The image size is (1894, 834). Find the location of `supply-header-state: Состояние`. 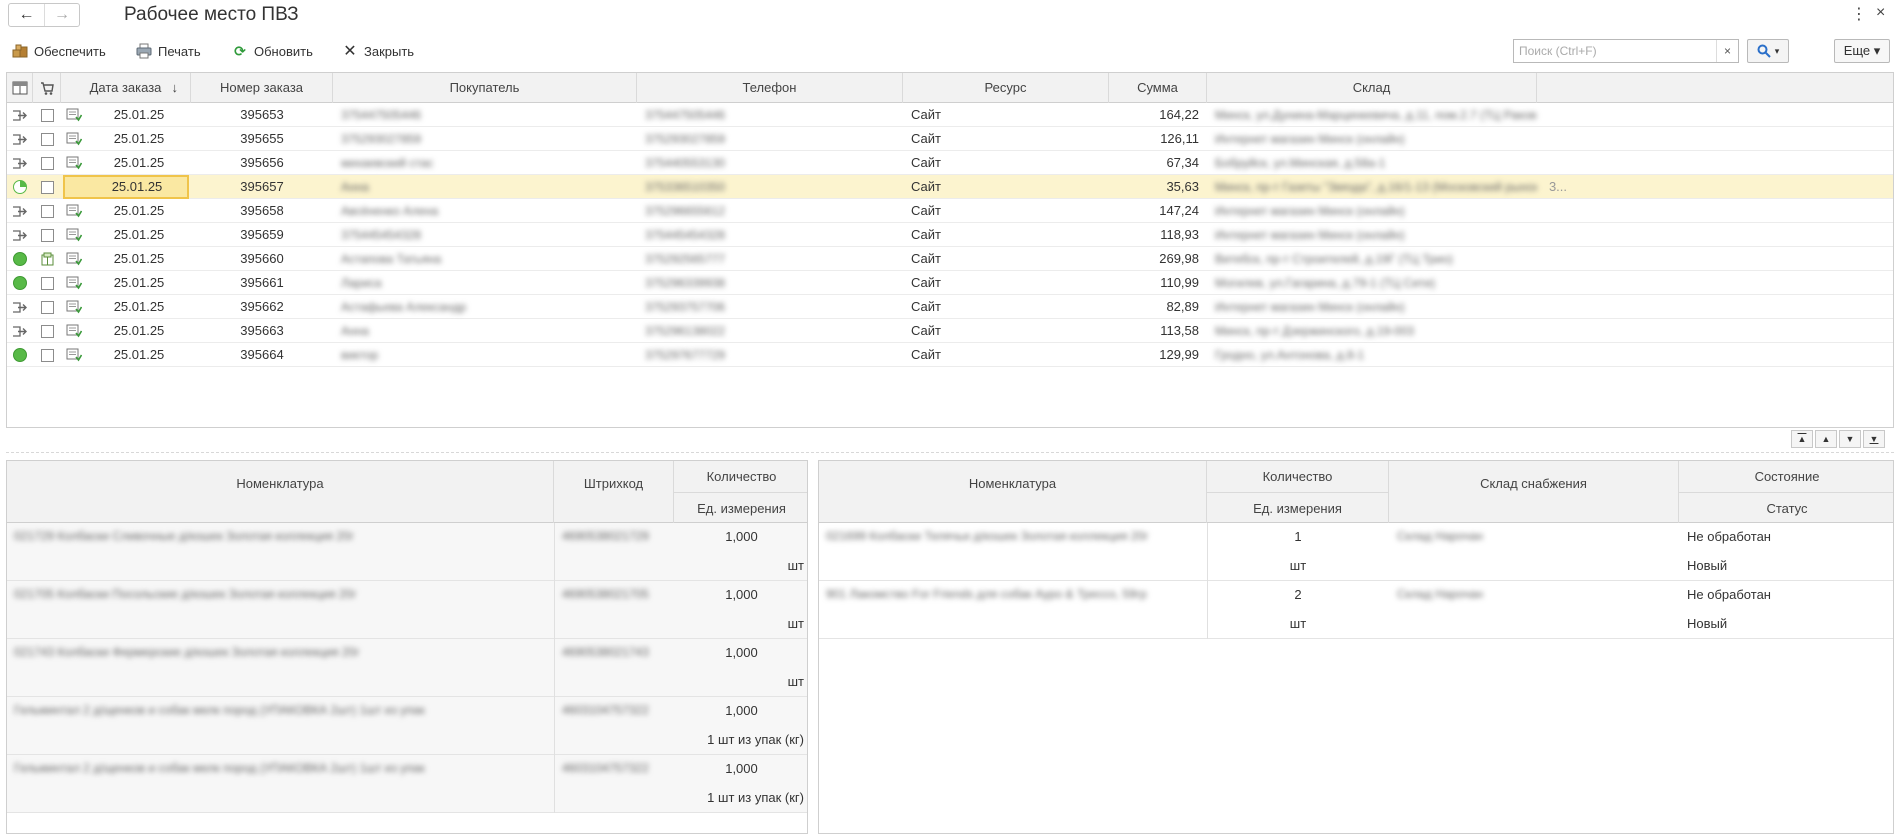

supply-header-state: Состояние is located at coordinates (1786, 476).